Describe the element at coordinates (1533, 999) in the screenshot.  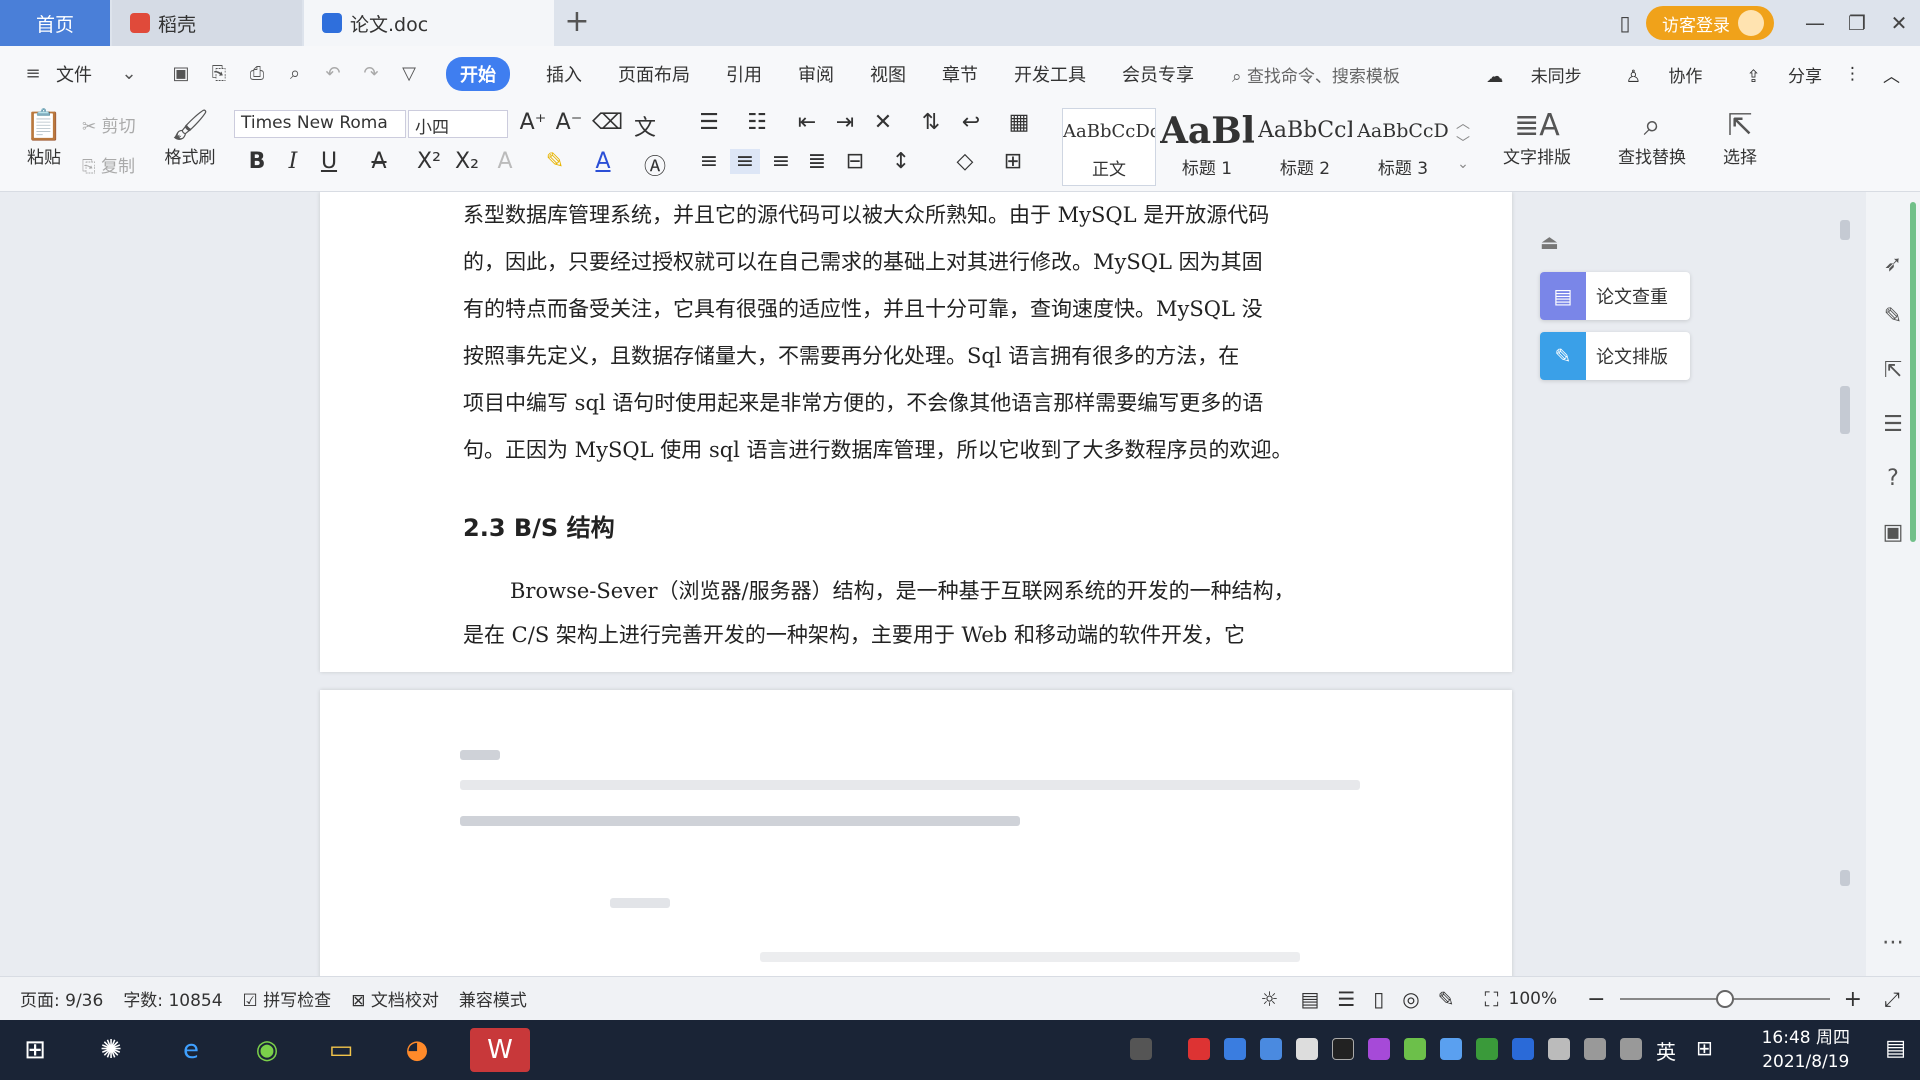
I see `zoom-level: 100%` at that location.